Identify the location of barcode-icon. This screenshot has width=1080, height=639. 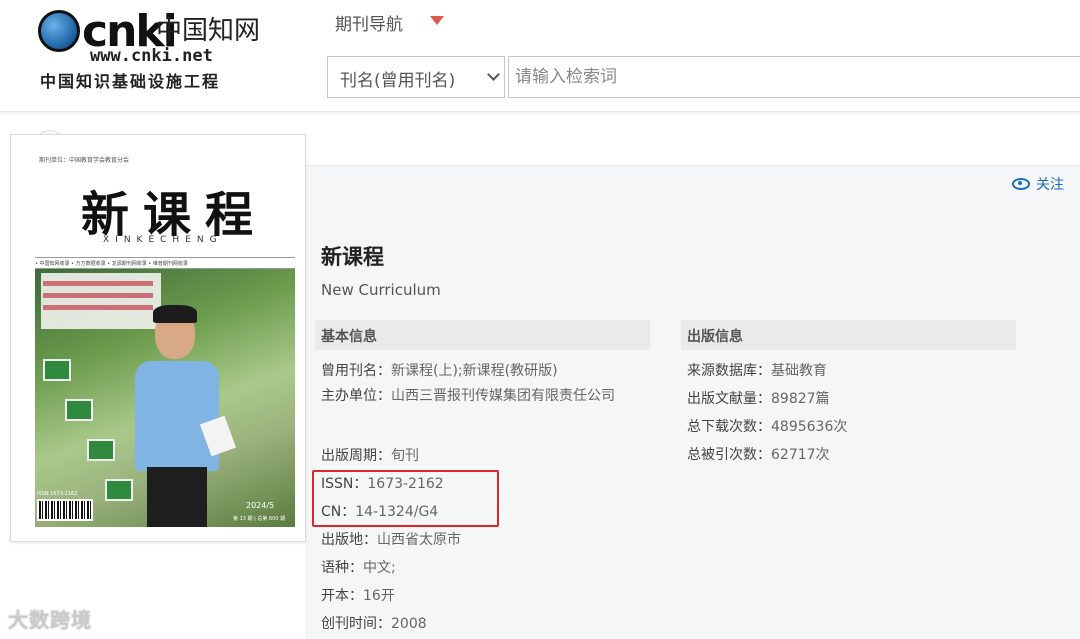
(65, 510).